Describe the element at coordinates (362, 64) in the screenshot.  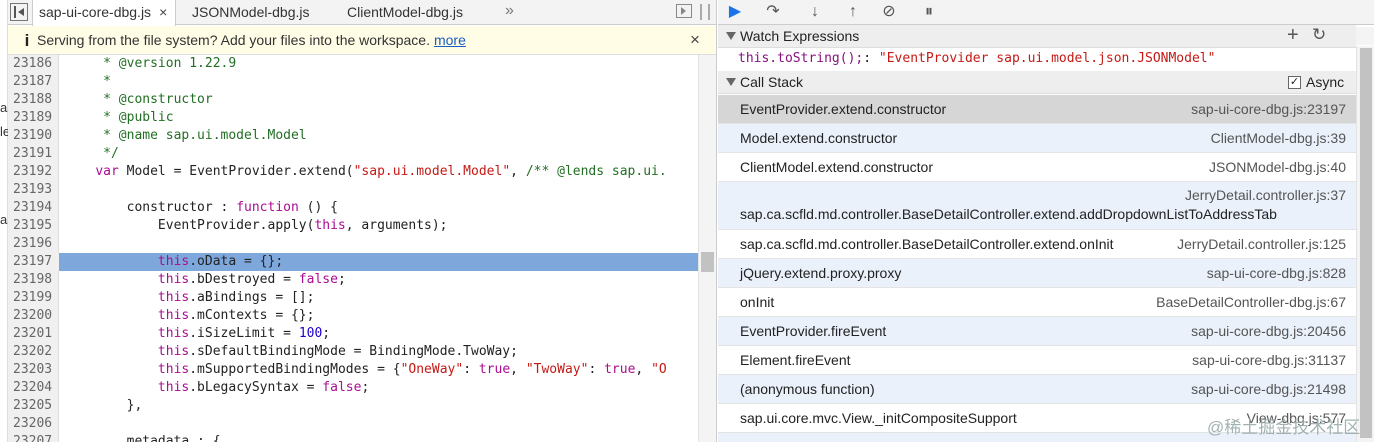
I see `code-line: 23186 * @version 1.22.9` at that location.